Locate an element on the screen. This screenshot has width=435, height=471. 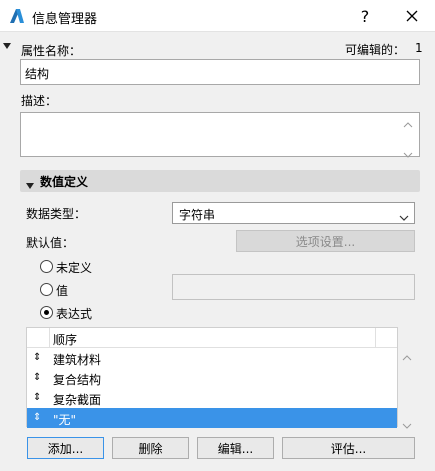
title-bar: 信息管理器 ? is located at coordinates (217, 16).